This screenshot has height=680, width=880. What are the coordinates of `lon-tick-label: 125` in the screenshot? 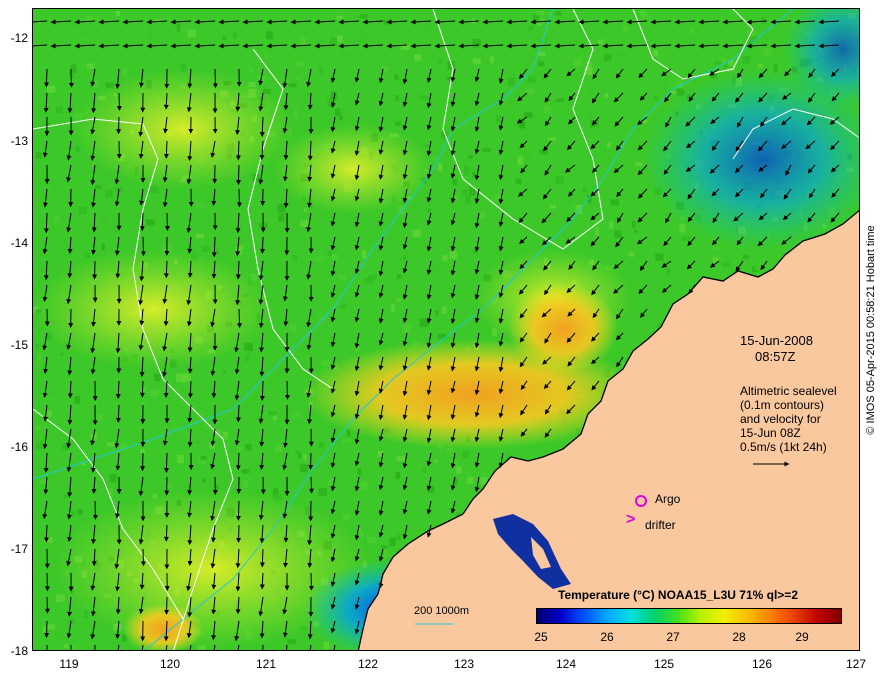 It's located at (664, 664).